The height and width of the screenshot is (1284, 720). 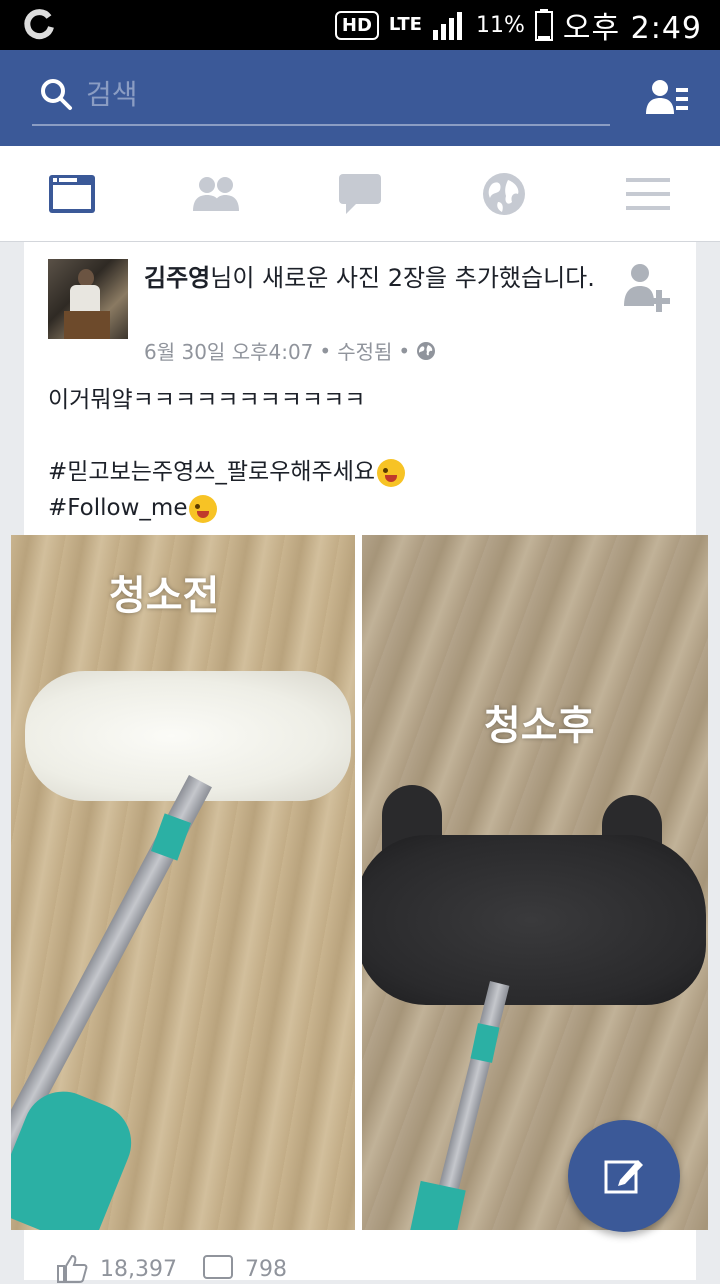 What do you see at coordinates (265, 1269) in the screenshot?
I see `comment-count: 798` at bounding box center [265, 1269].